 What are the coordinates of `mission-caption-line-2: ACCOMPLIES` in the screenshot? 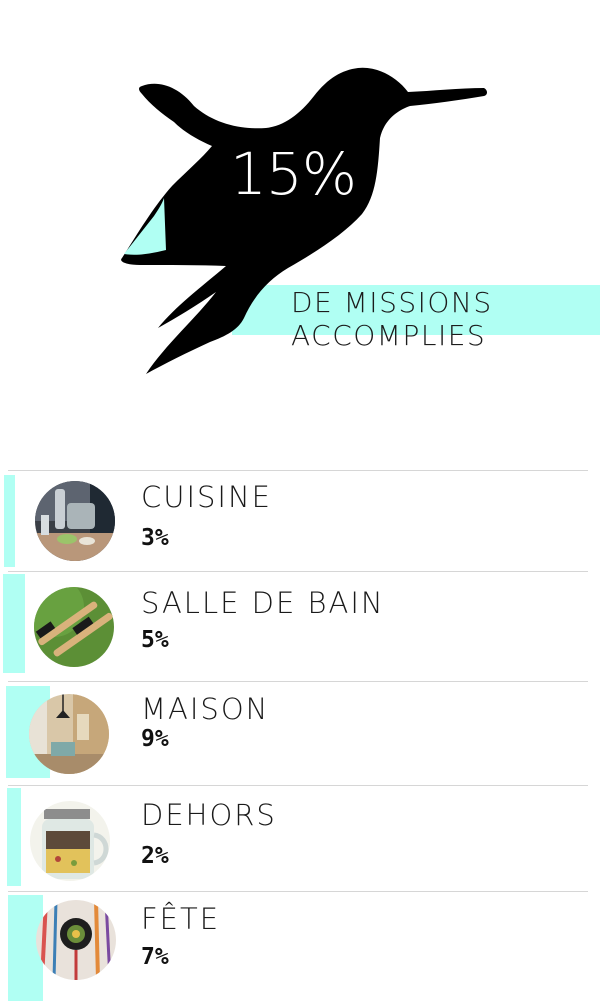 It's located at (389, 335).